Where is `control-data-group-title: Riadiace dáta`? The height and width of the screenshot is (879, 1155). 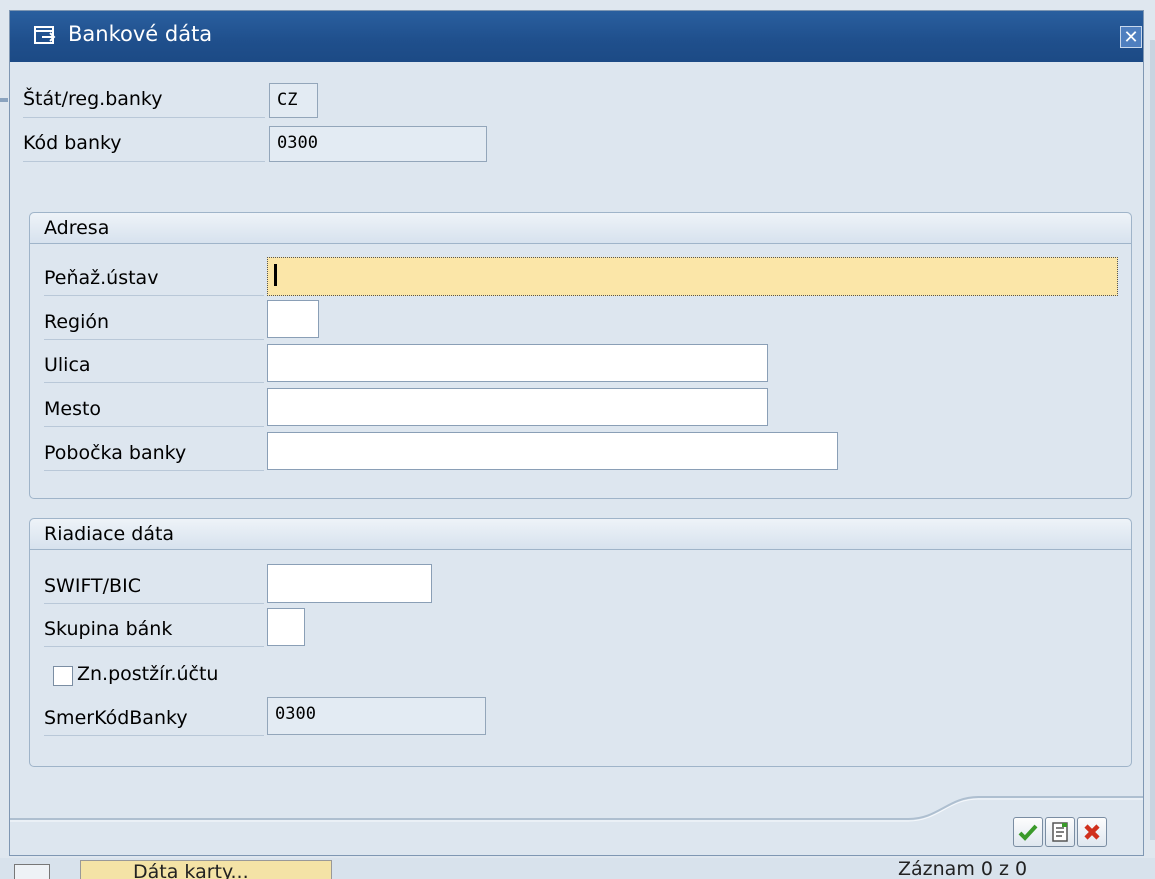 control-data-group-title: Riadiace dáta is located at coordinates (109, 534).